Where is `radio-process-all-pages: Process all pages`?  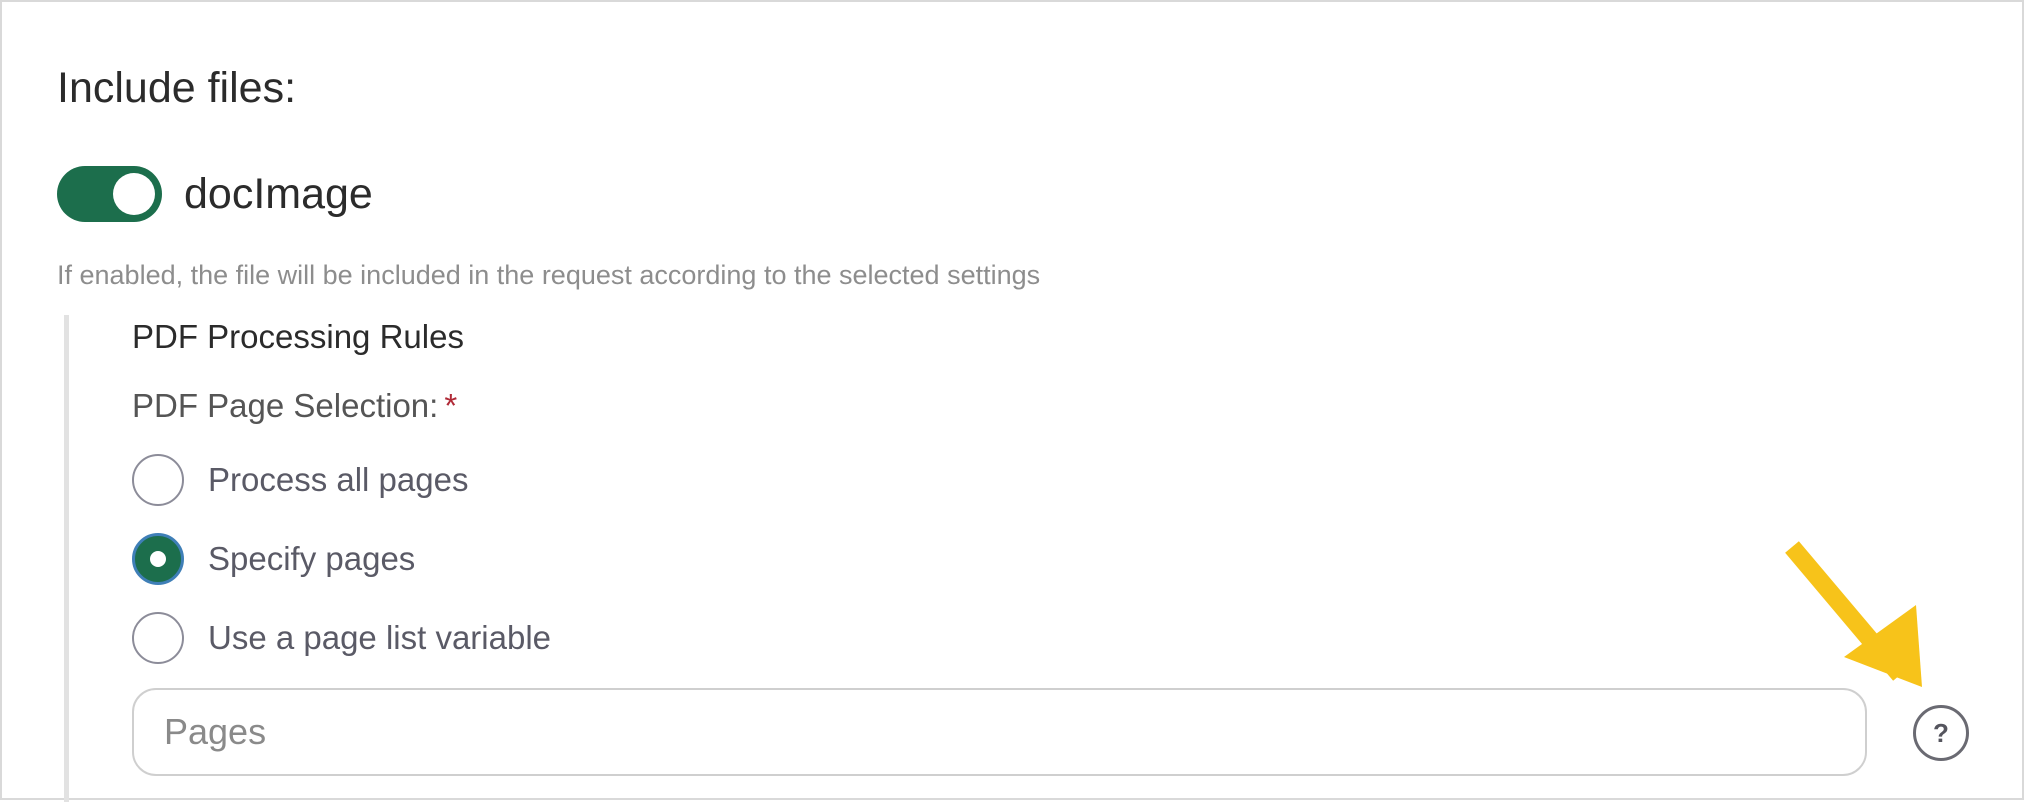
radio-process-all-pages: Process all pages is located at coordinates (300, 480).